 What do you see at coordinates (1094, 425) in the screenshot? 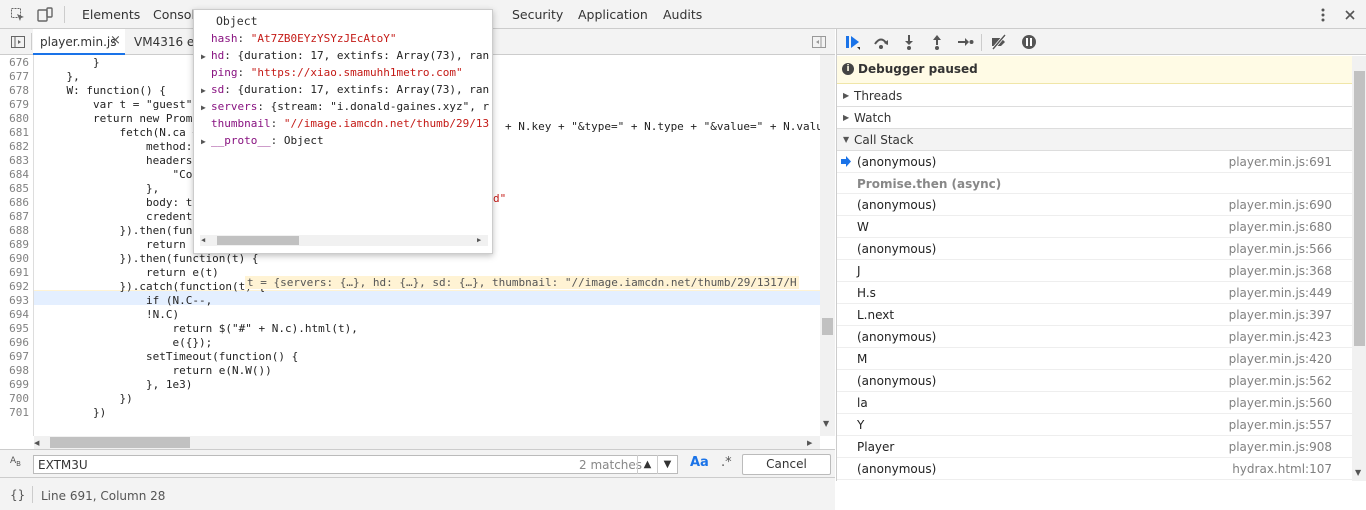
I see `call-frame: Yplayer.min.js:557` at bounding box center [1094, 425].